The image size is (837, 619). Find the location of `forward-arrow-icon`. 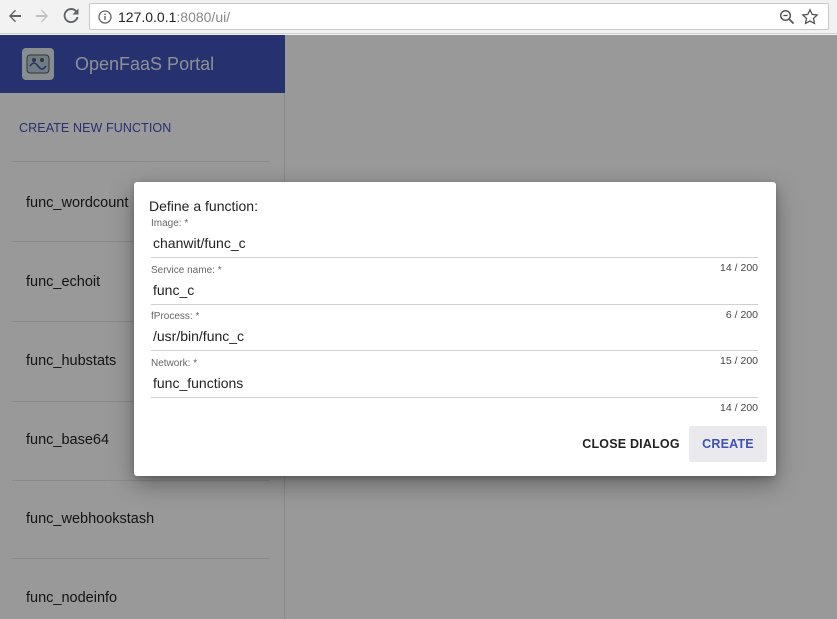

forward-arrow-icon is located at coordinates (42, 16).